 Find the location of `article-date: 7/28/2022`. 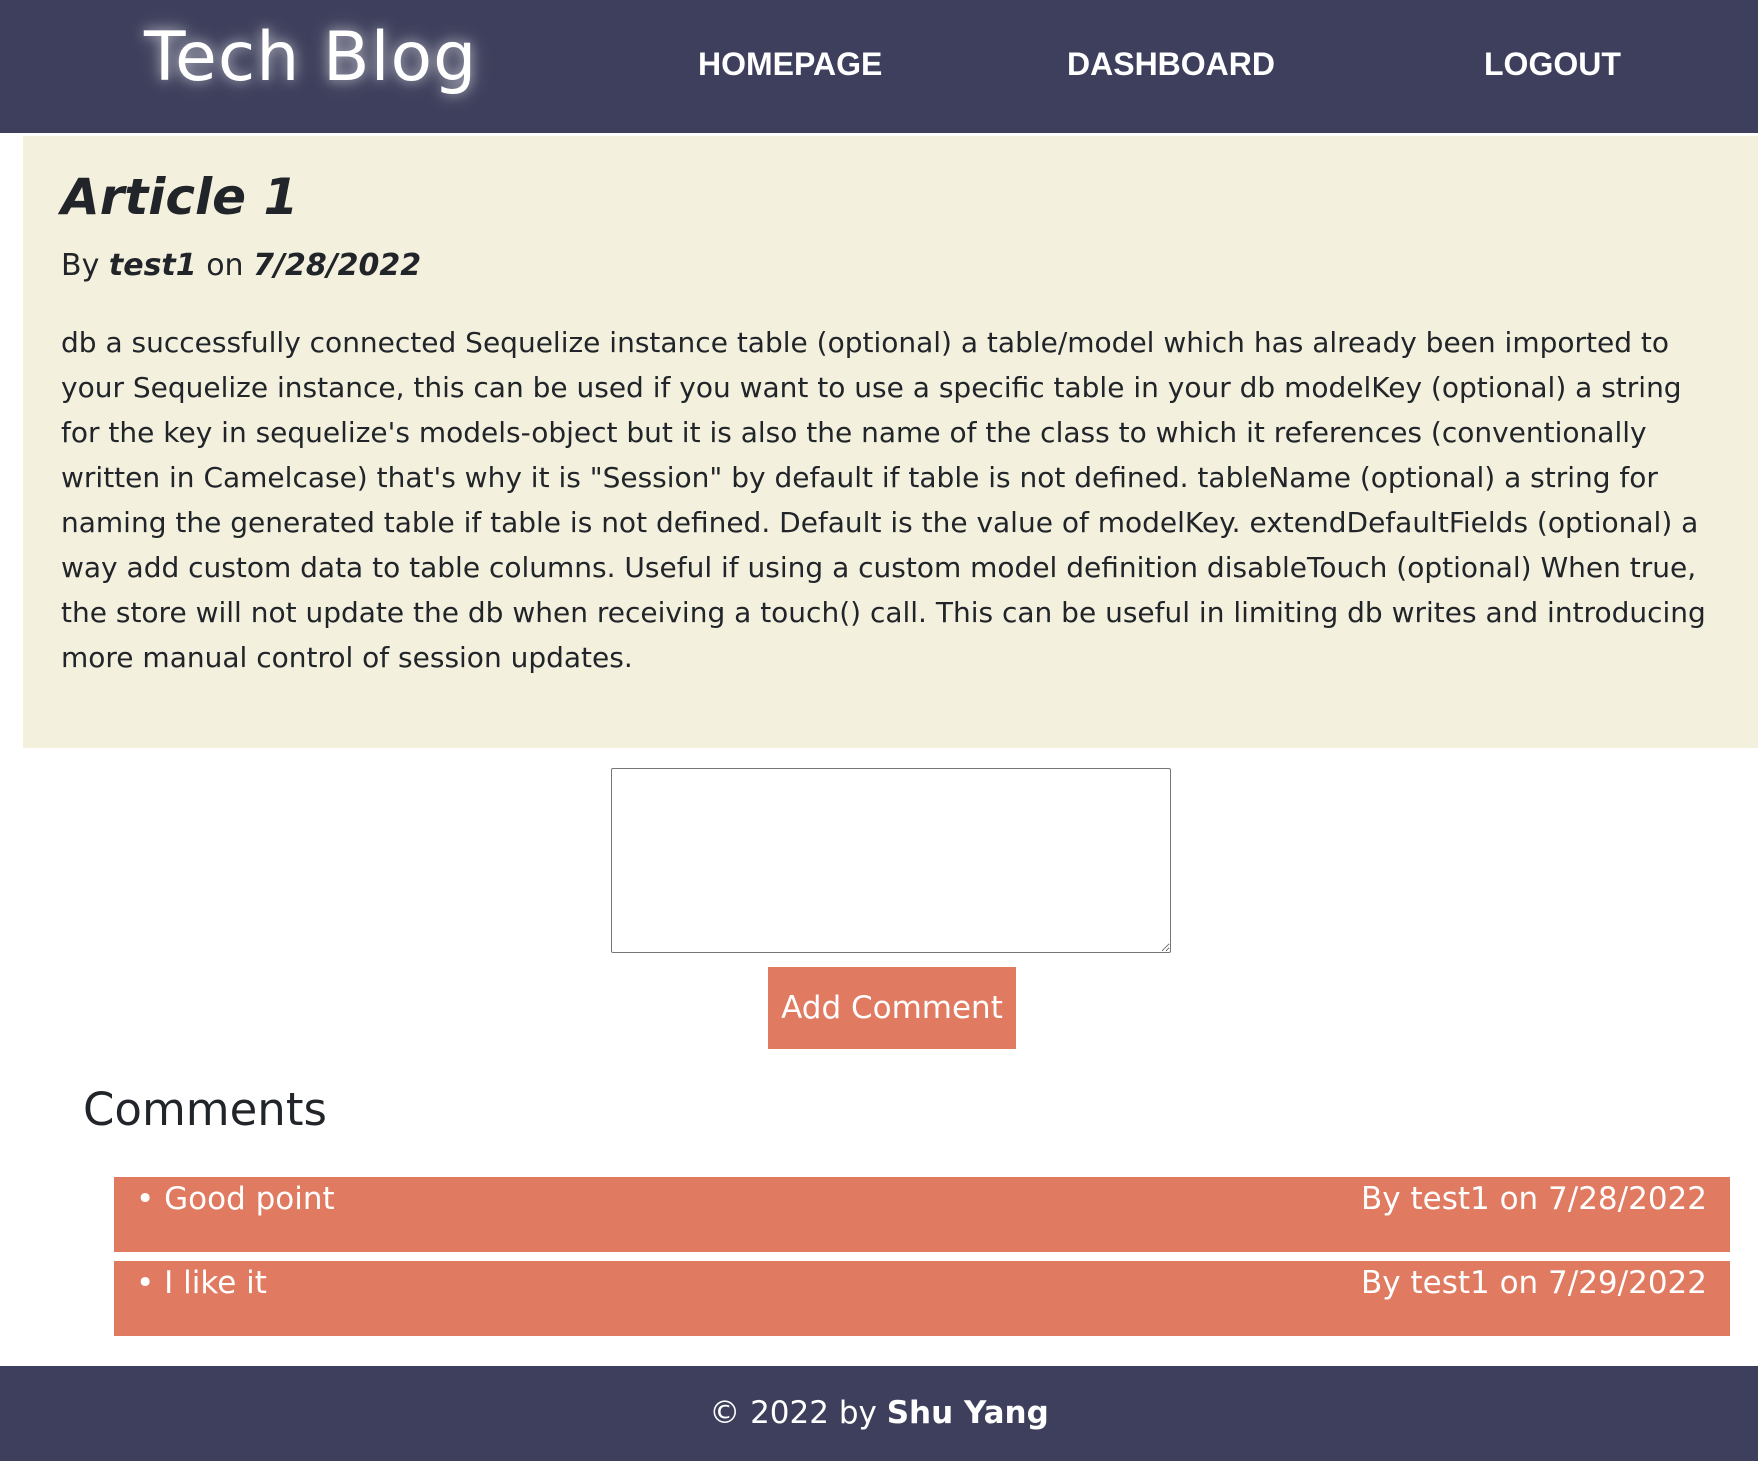

article-date: 7/28/2022 is located at coordinates (337, 265).